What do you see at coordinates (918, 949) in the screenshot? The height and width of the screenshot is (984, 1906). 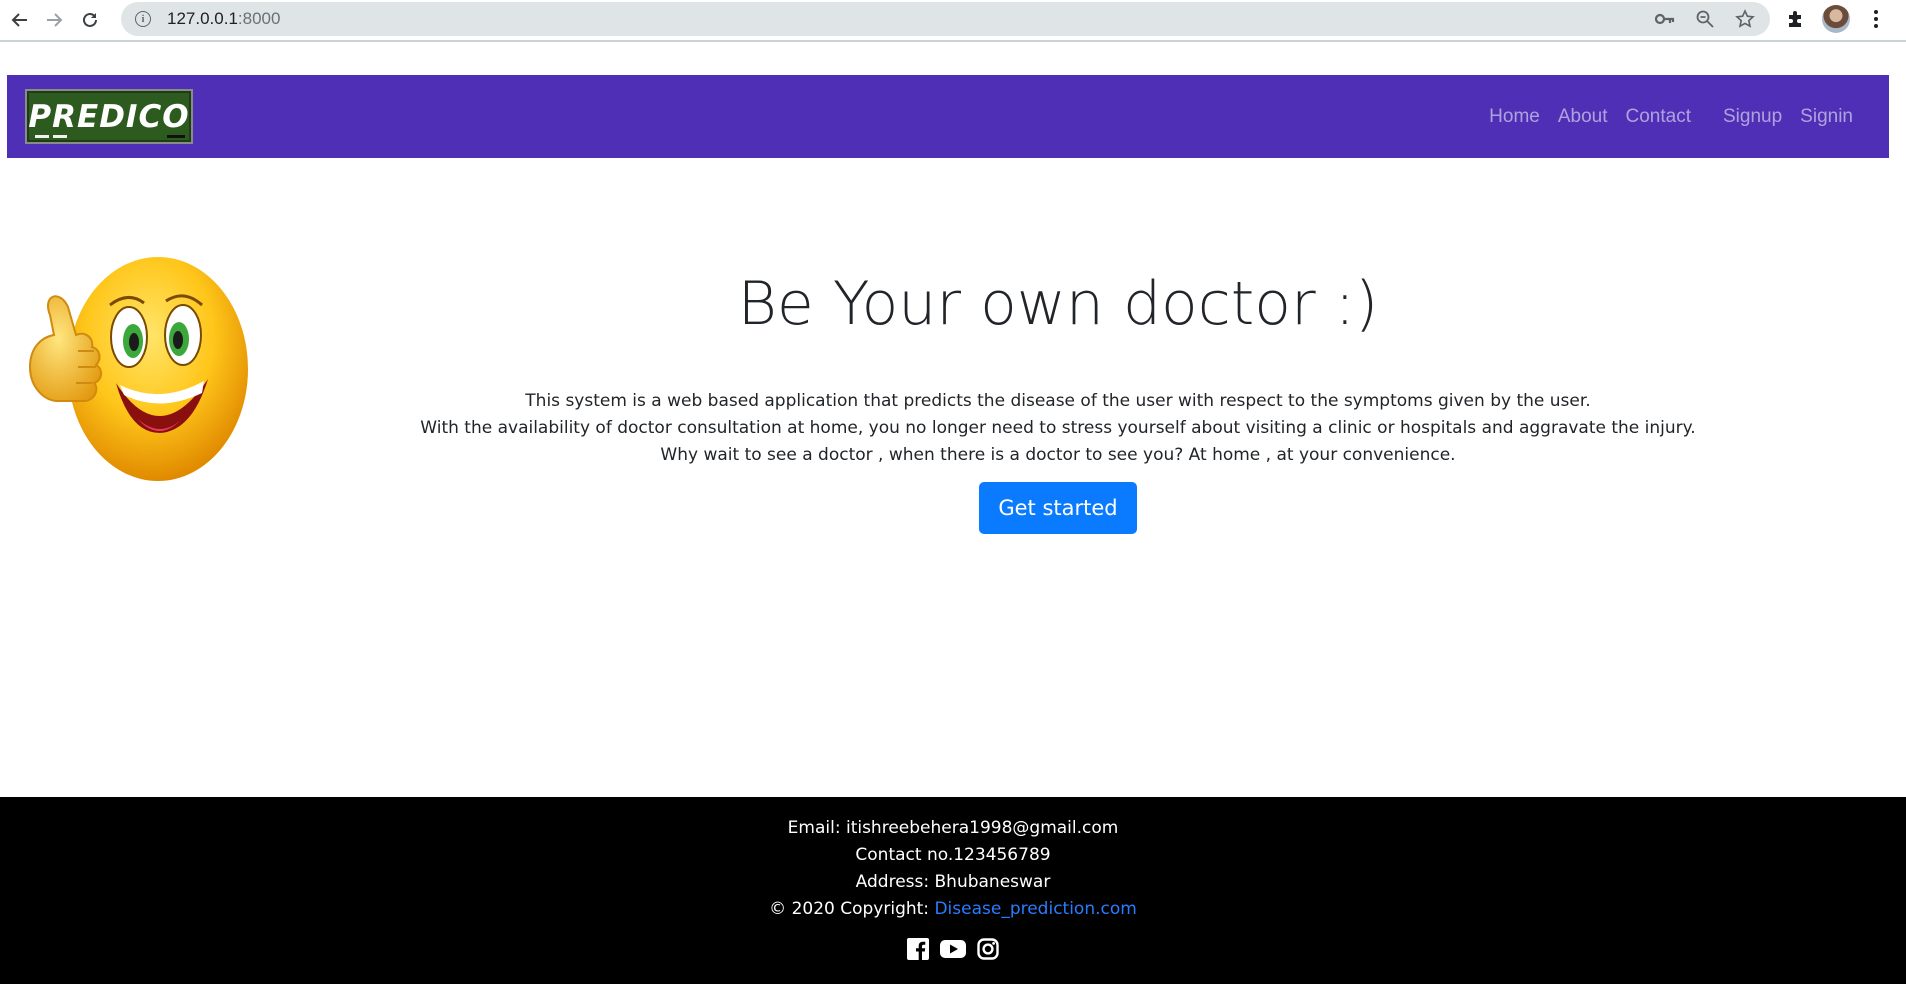 I see `facebook-icon` at bounding box center [918, 949].